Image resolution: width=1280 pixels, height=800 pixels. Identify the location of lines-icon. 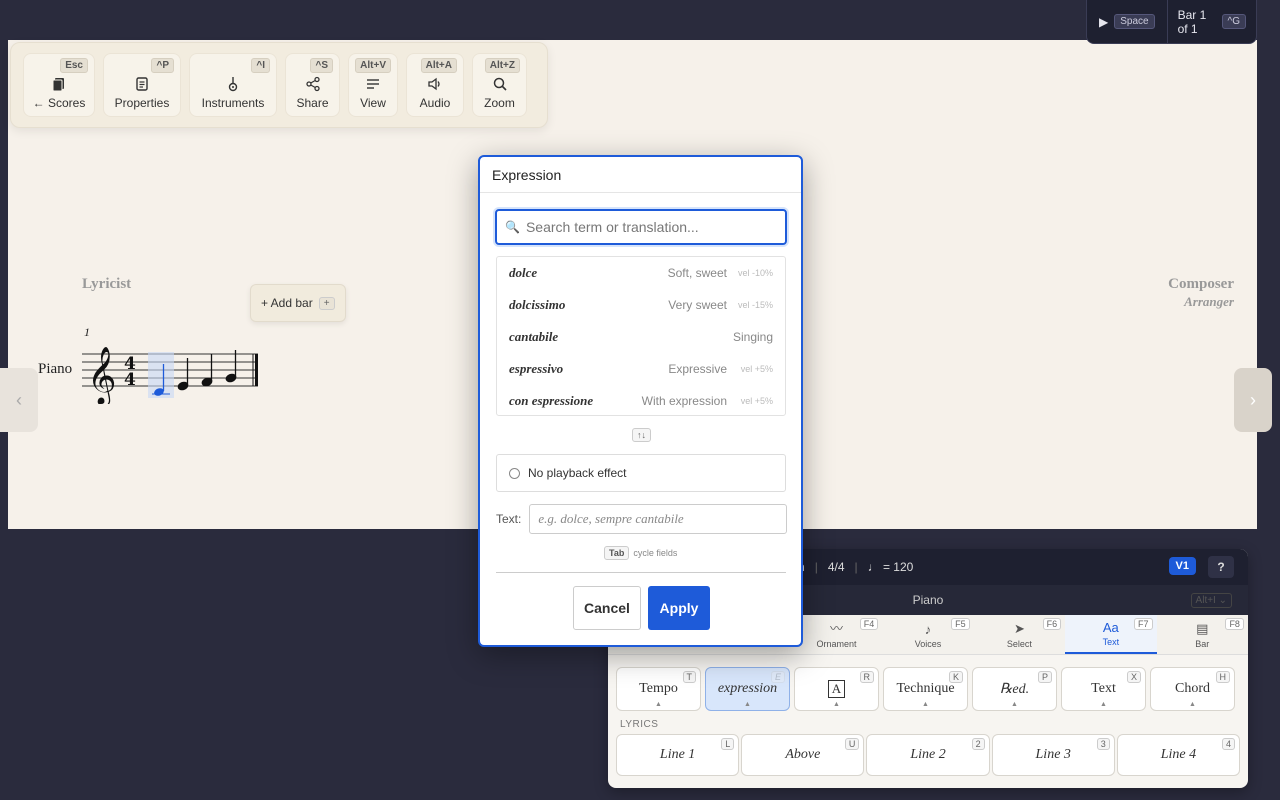
(373, 84).